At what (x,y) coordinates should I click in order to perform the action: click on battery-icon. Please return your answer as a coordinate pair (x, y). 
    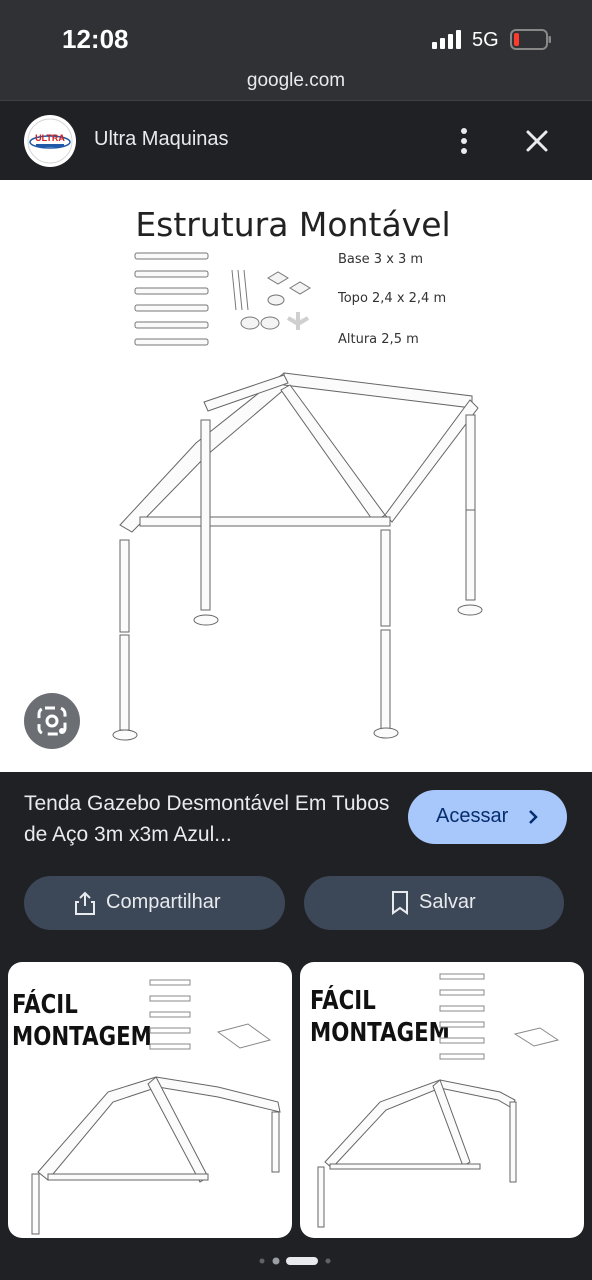
    Looking at the image, I should click on (530, 39).